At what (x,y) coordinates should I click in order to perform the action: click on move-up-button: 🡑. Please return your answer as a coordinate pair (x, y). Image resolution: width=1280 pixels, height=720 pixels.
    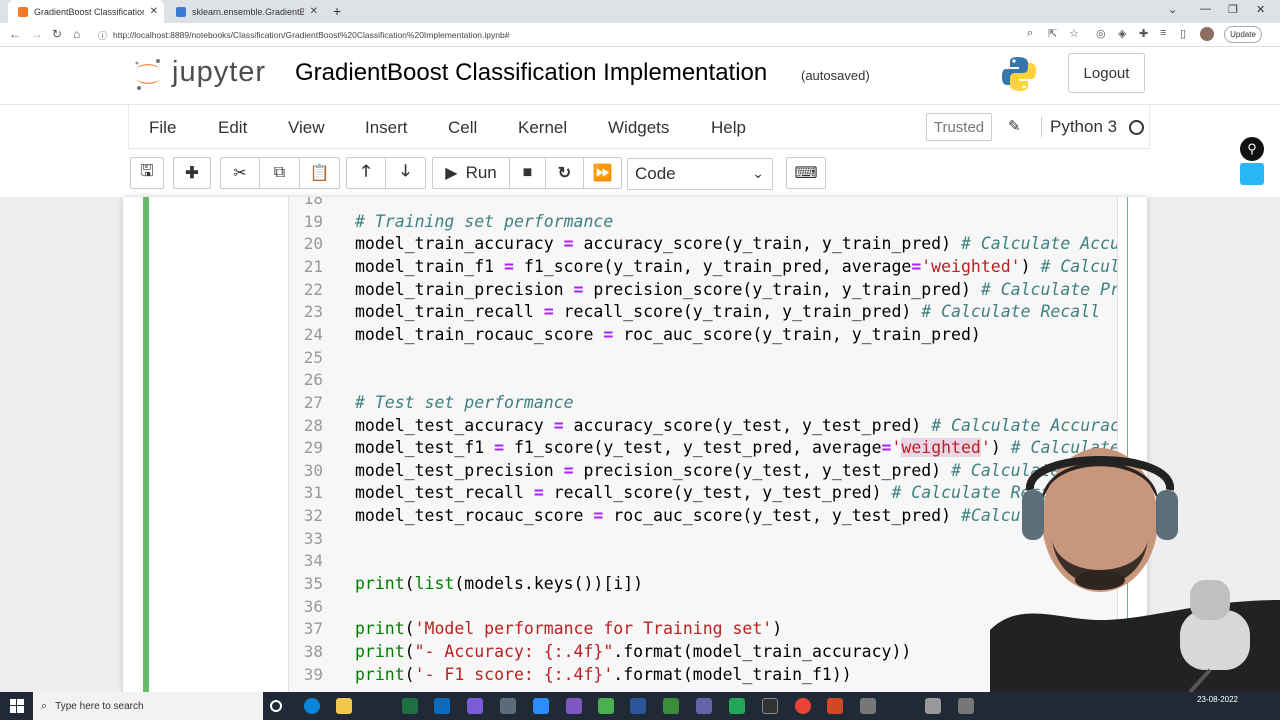
    Looking at the image, I should click on (366, 173).